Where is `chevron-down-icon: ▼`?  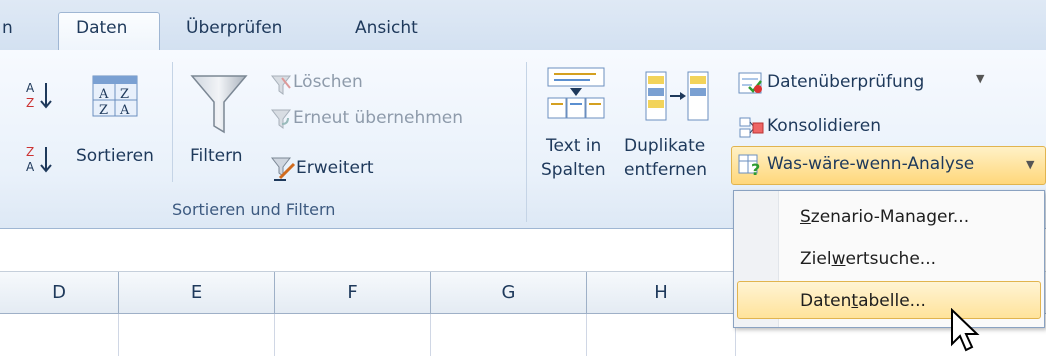
chevron-down-icon: ▼ is located at coordinates (980, 78).